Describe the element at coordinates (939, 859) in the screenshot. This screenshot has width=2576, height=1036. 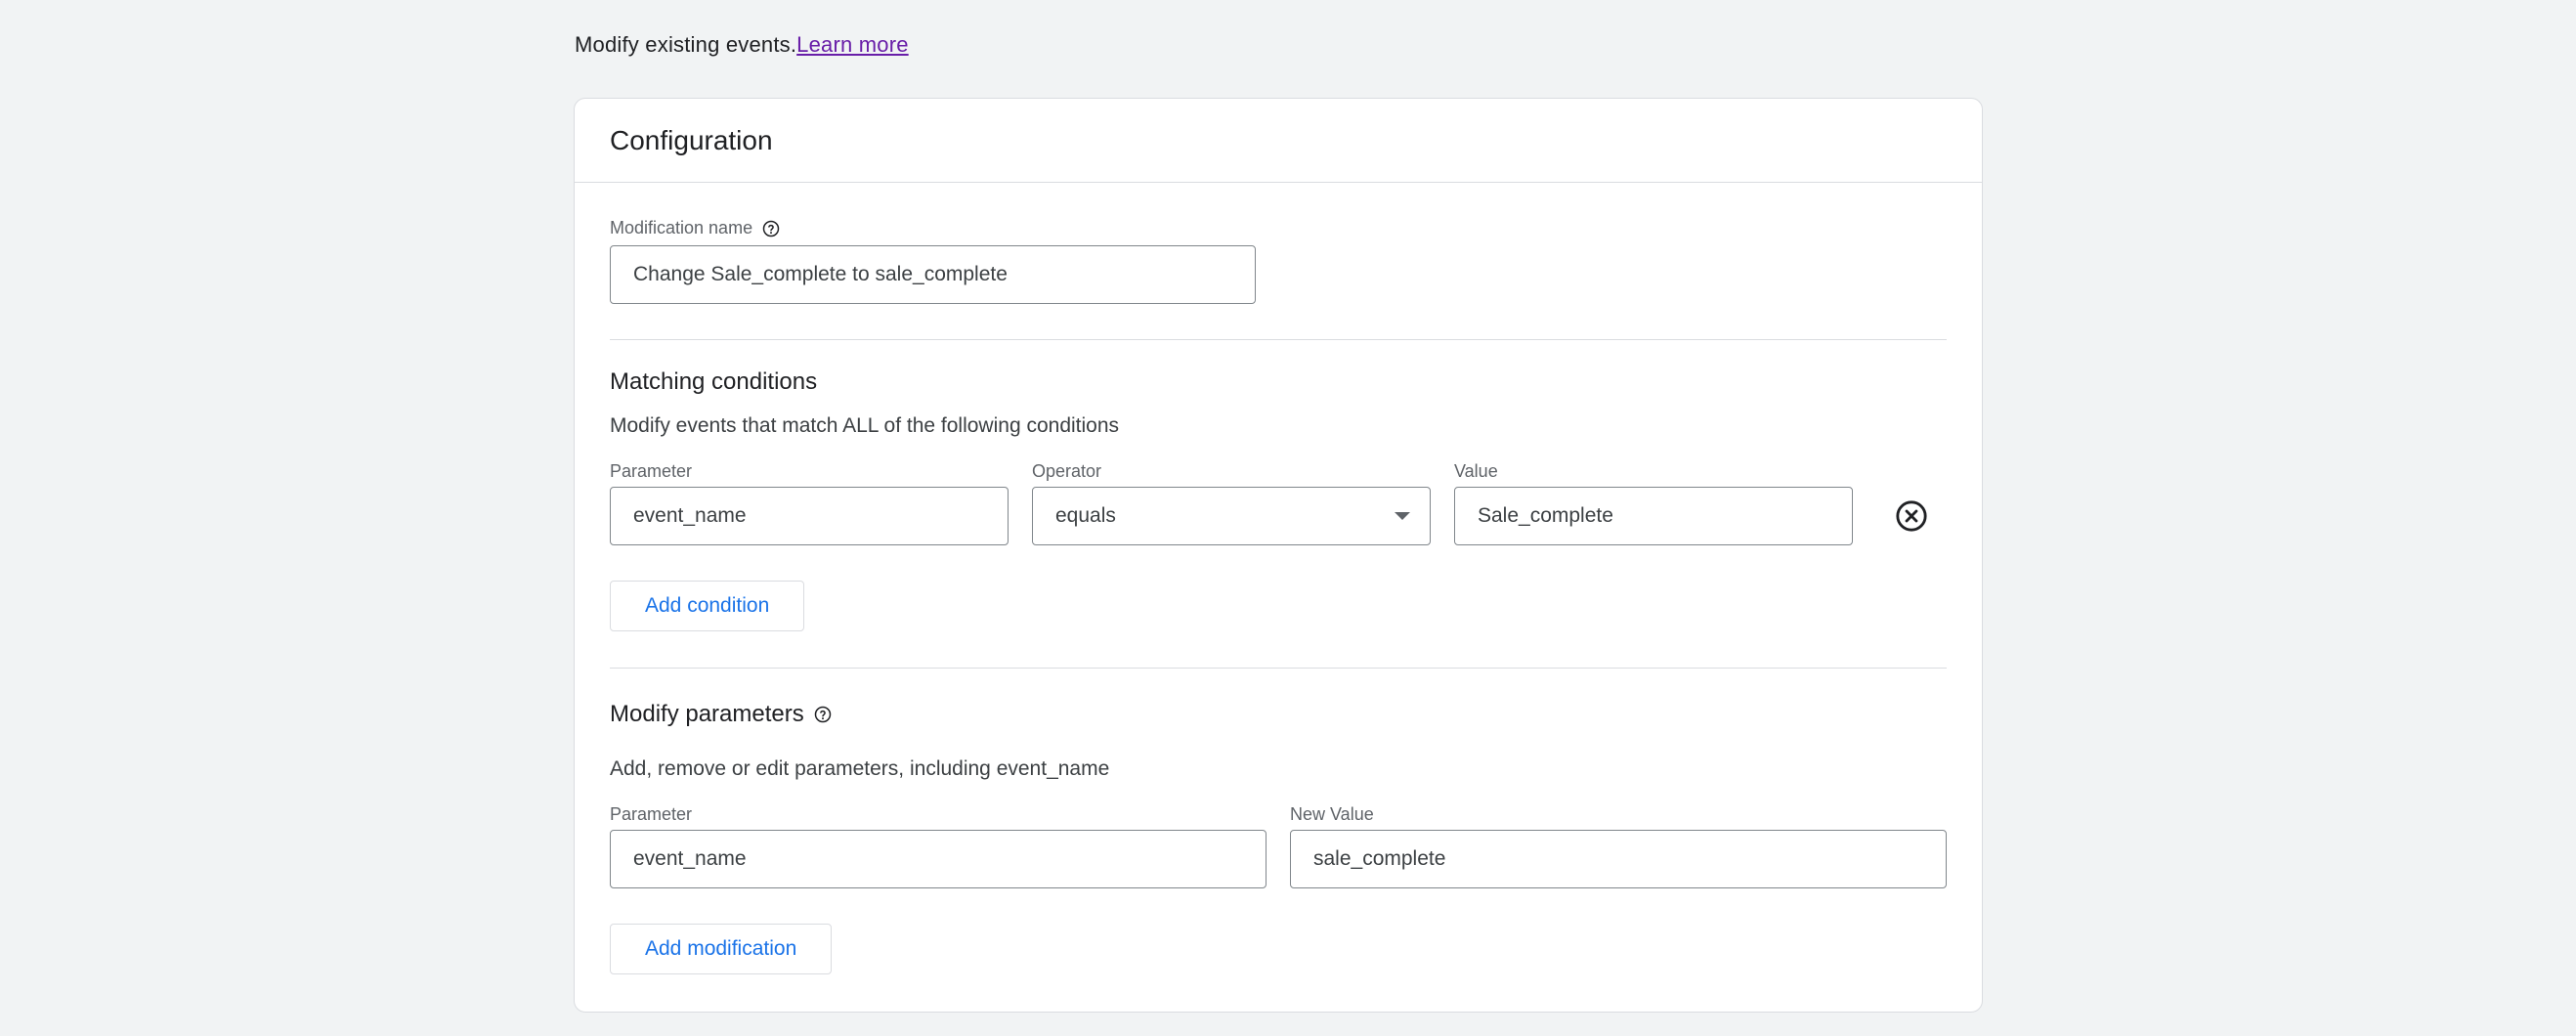
I see `modify-parameter-input: event_name` at that location.